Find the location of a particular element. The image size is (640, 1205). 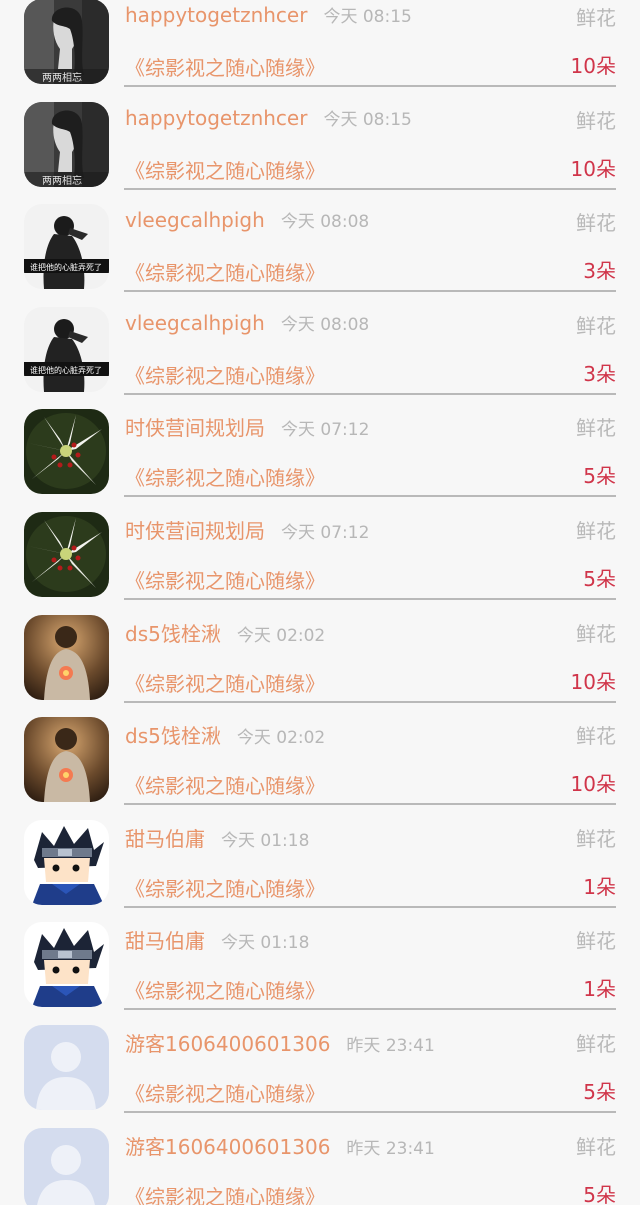

timestamp: 今天 08:15 is located at coordinates (367, 119).